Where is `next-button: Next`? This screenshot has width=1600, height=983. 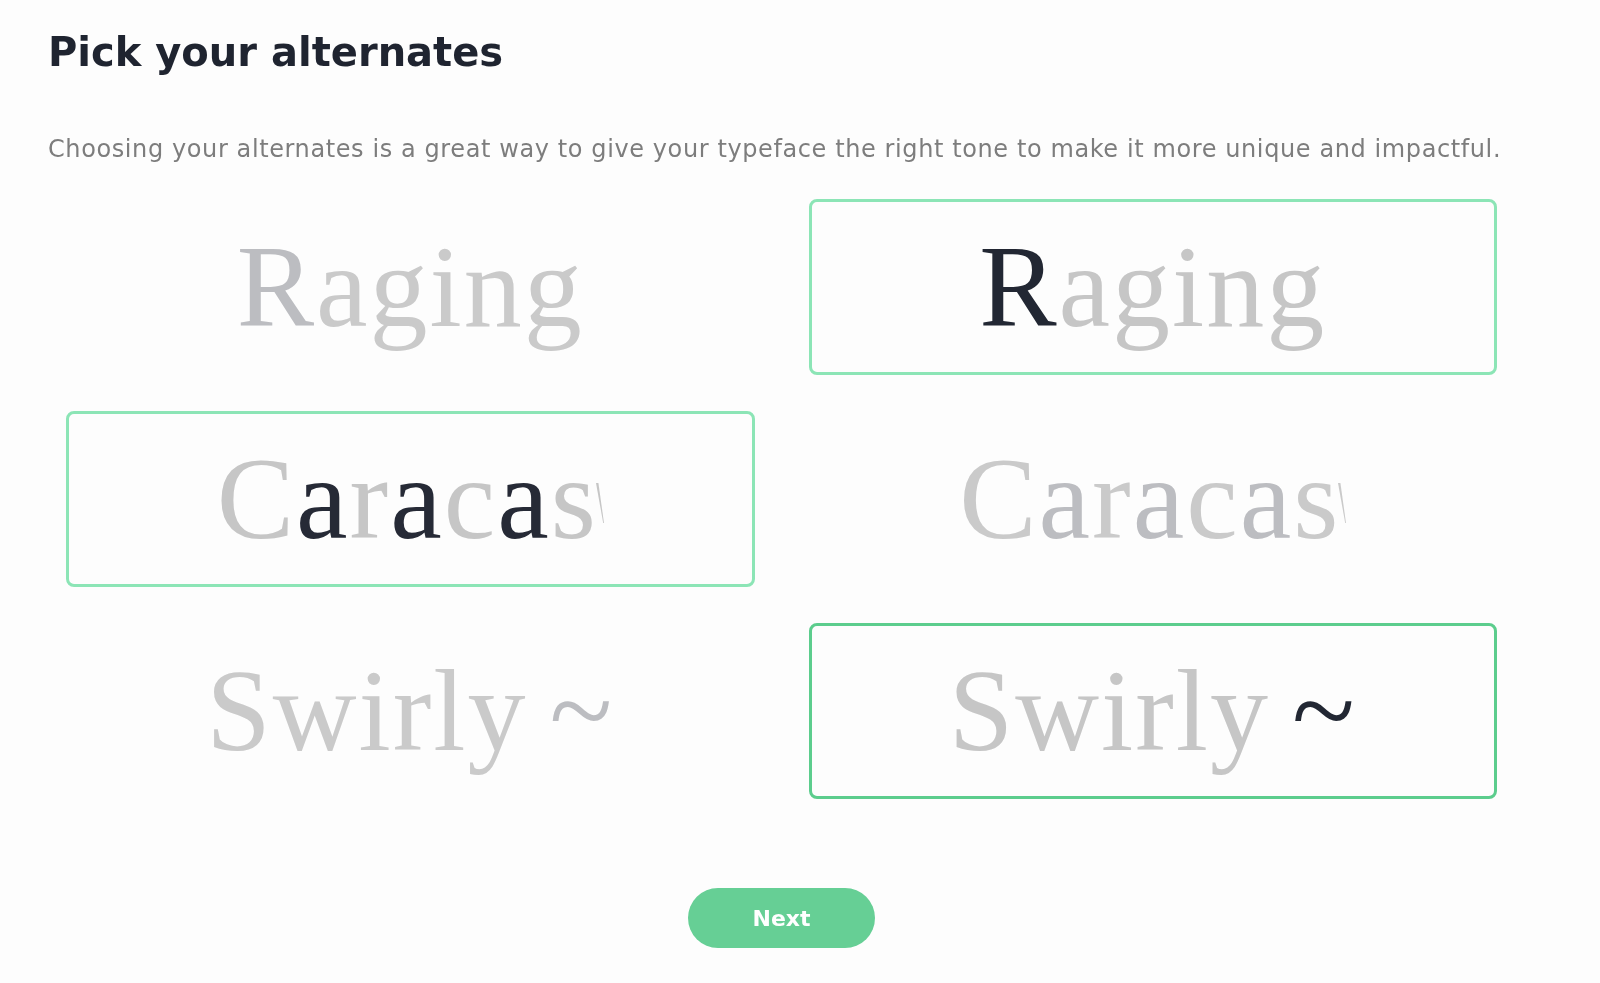 next-button: Next is located at coordinates (781, 918).